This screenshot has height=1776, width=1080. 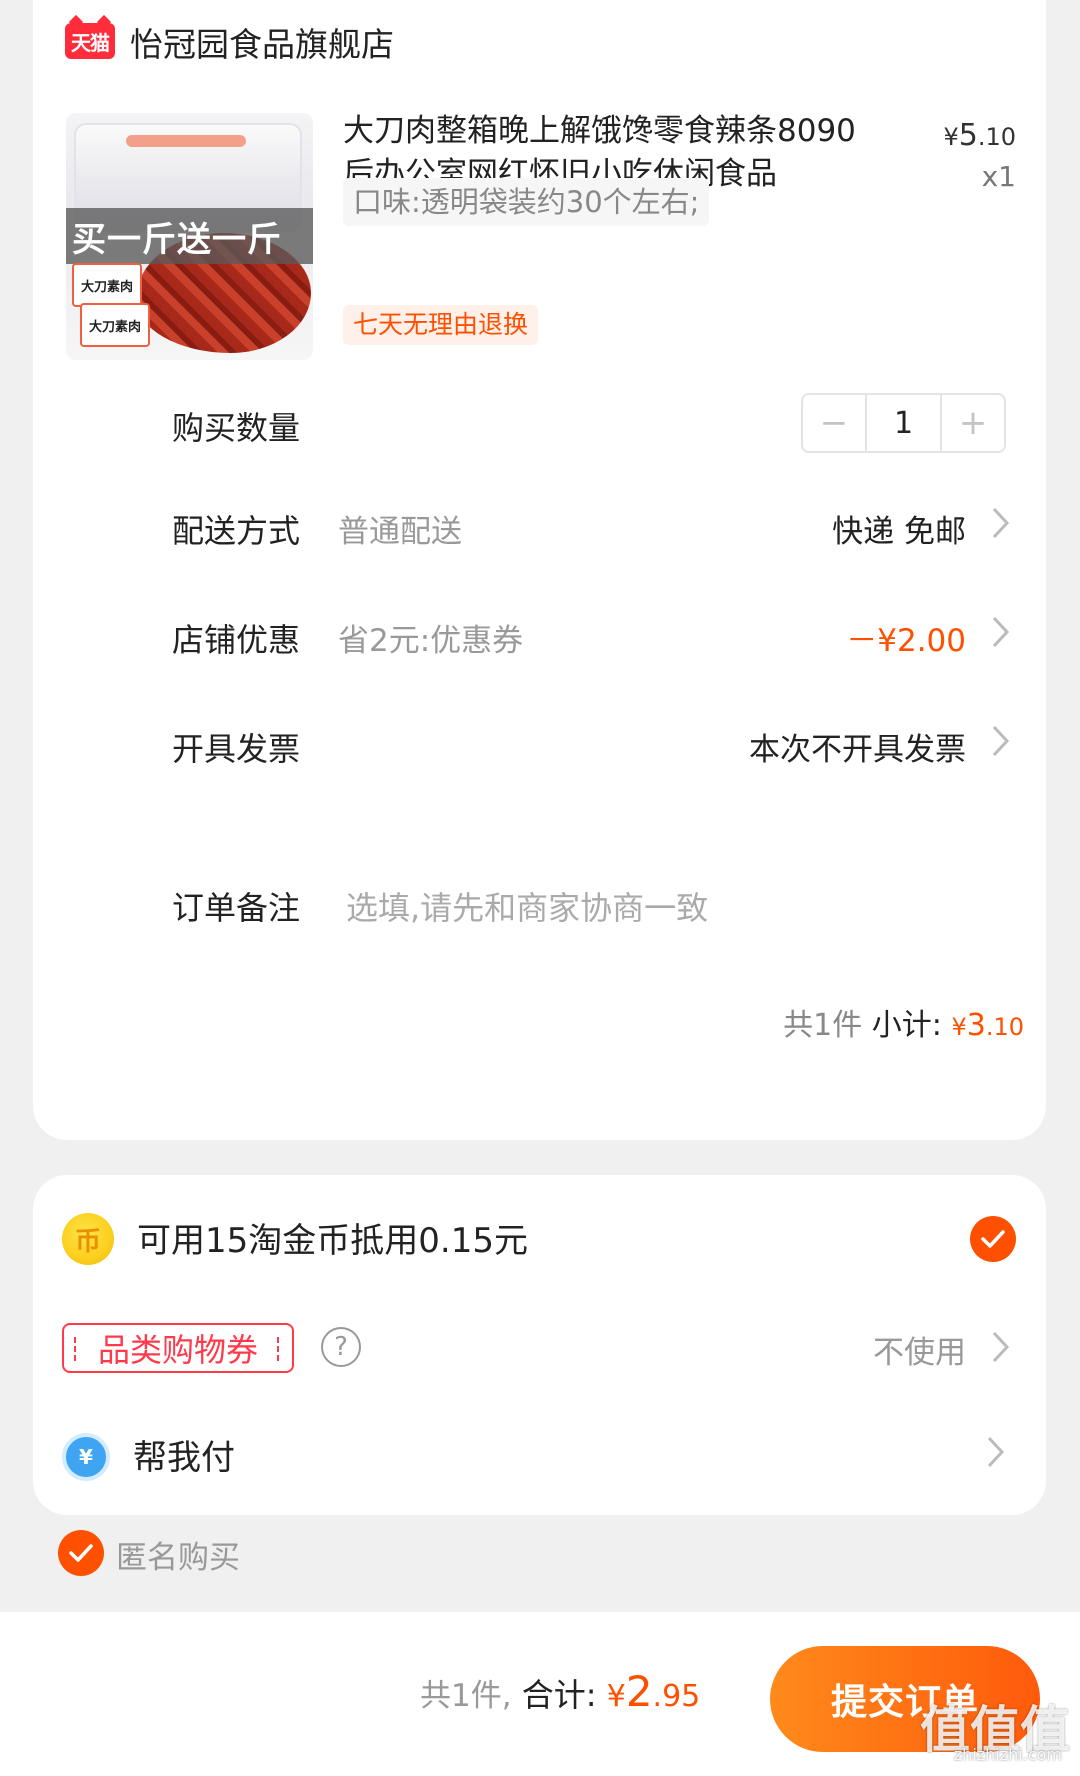 I want to click on product-image: 买一斤送一斤 大刀素肉 大刀素肉, so click(x=189, y=236).